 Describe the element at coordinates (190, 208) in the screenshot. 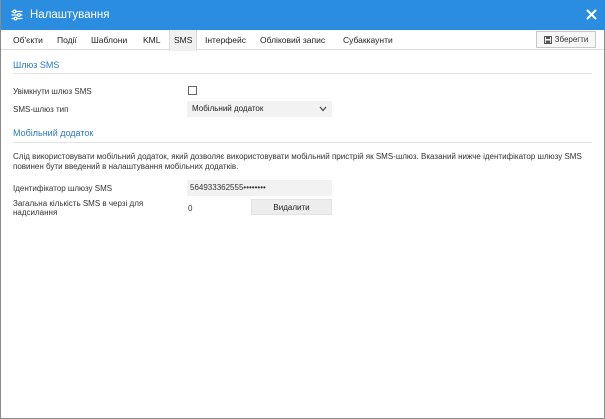

I see `queue-count-value: 0` at that location.